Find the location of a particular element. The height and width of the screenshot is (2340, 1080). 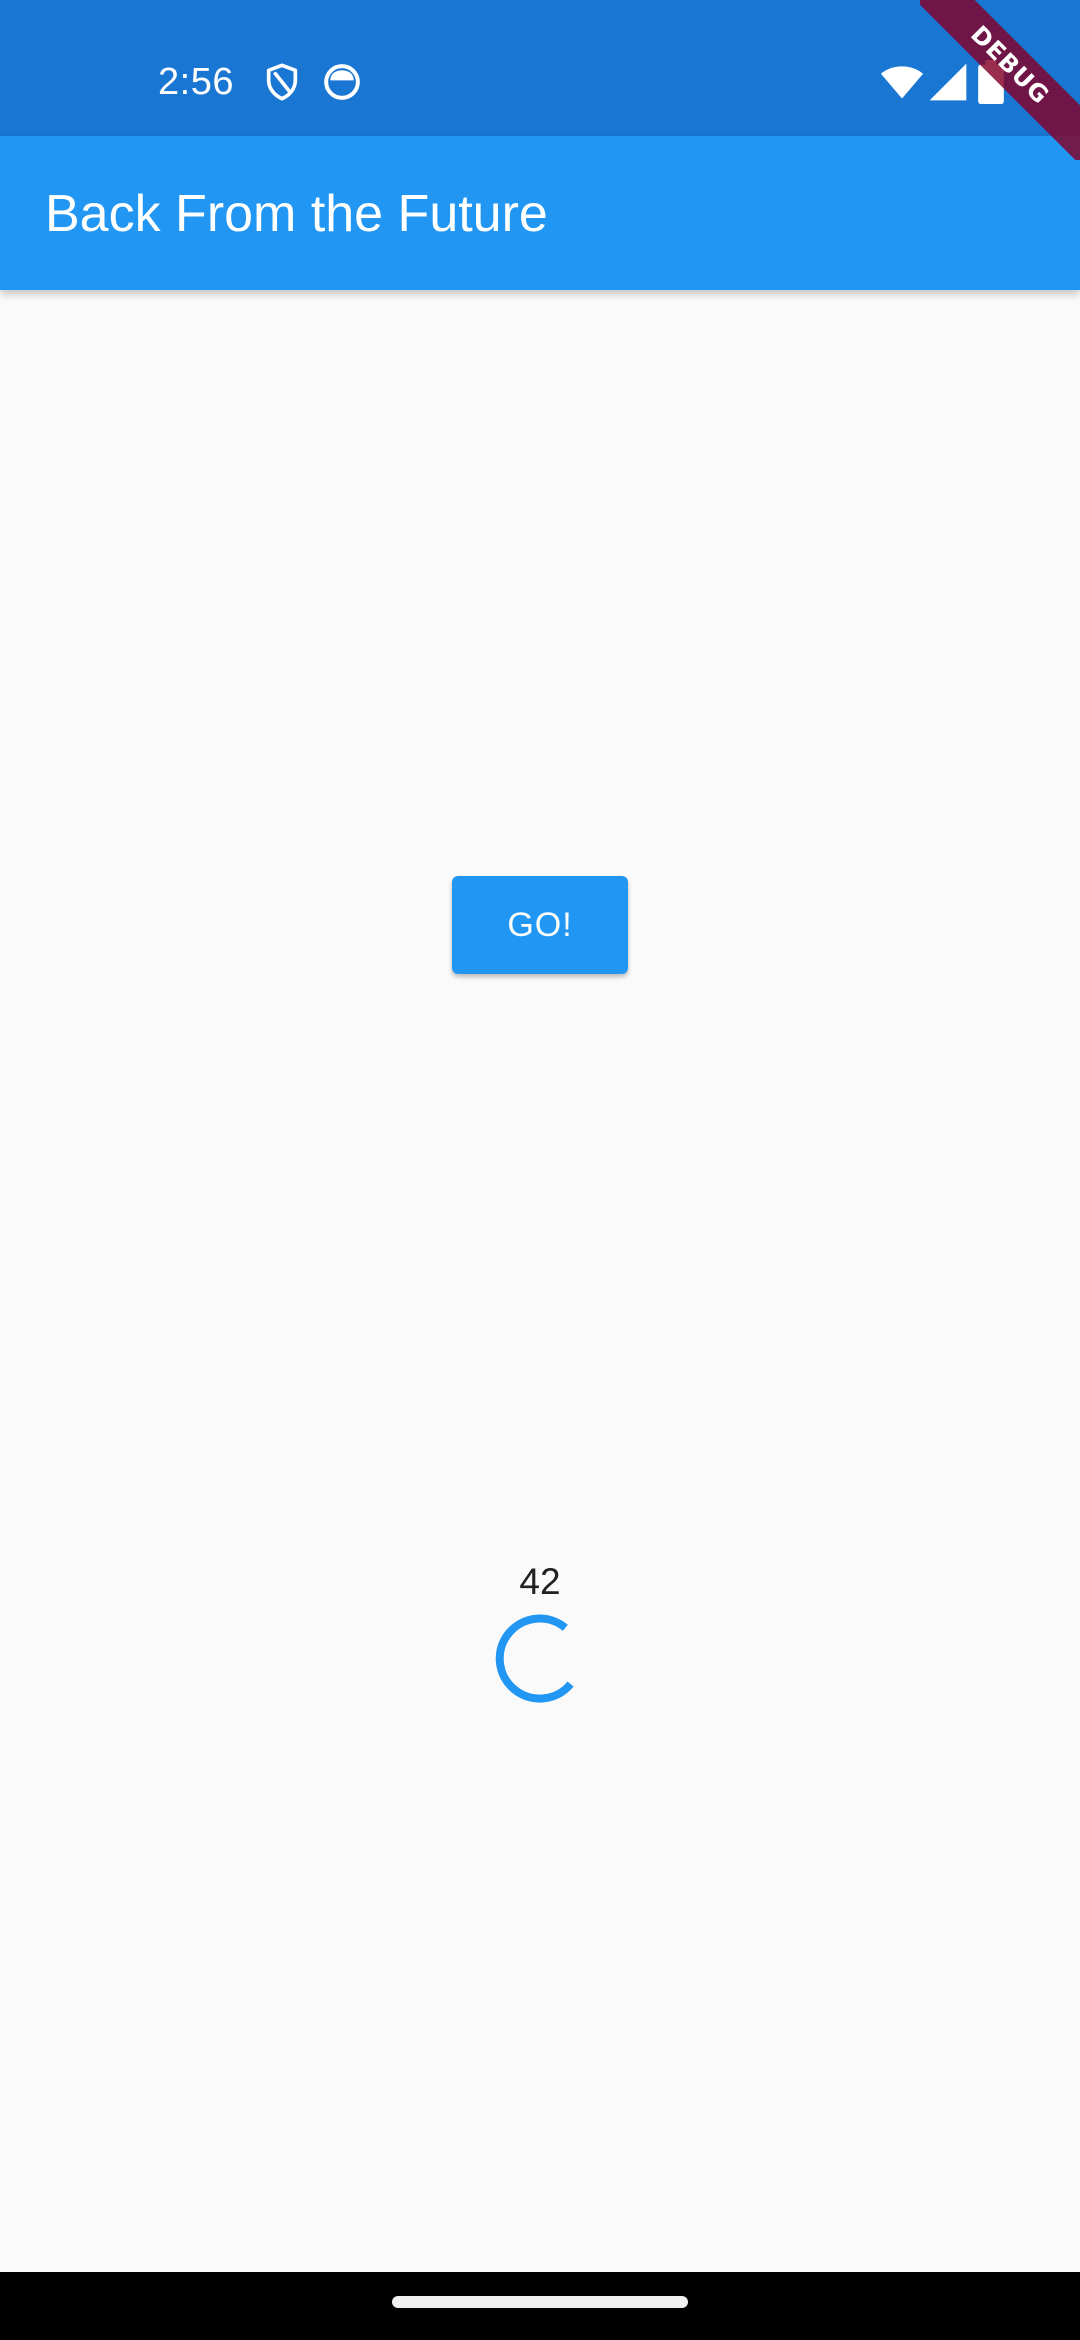

status-bar: 2:56 is located at coordinates (540, 68).